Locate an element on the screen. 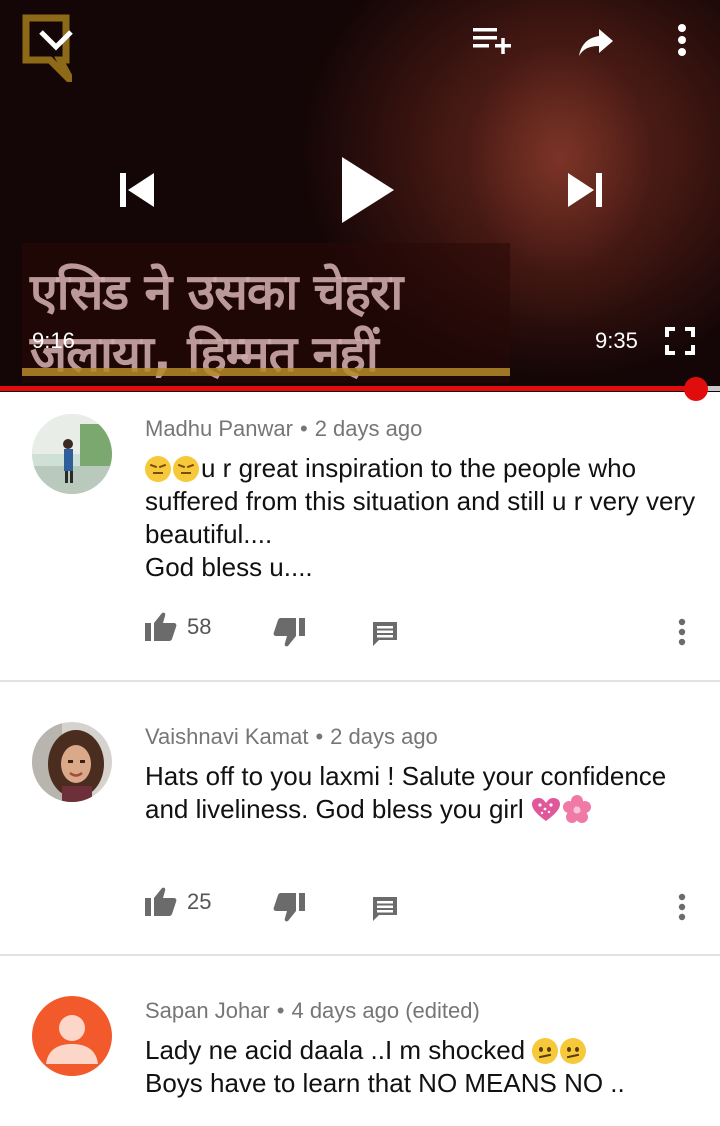  like-button: 25 is located at coordinates (178, 902).